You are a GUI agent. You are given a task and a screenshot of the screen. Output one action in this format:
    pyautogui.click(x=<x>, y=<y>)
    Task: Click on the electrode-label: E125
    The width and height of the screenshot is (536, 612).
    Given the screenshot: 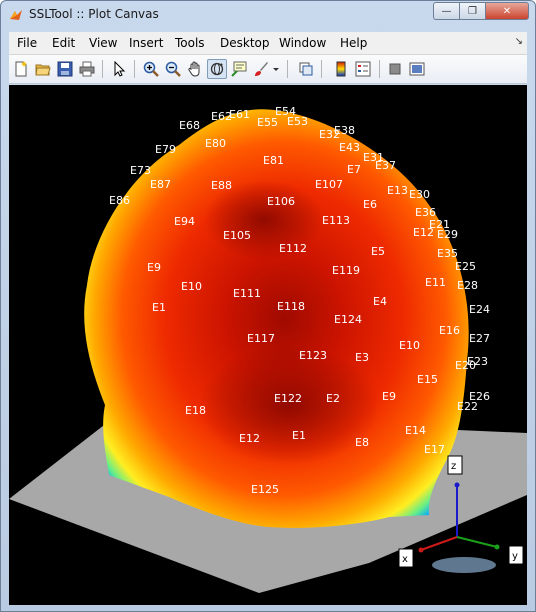 What is the action you would take?
    pyautogui.click(x=265, y=489)
    